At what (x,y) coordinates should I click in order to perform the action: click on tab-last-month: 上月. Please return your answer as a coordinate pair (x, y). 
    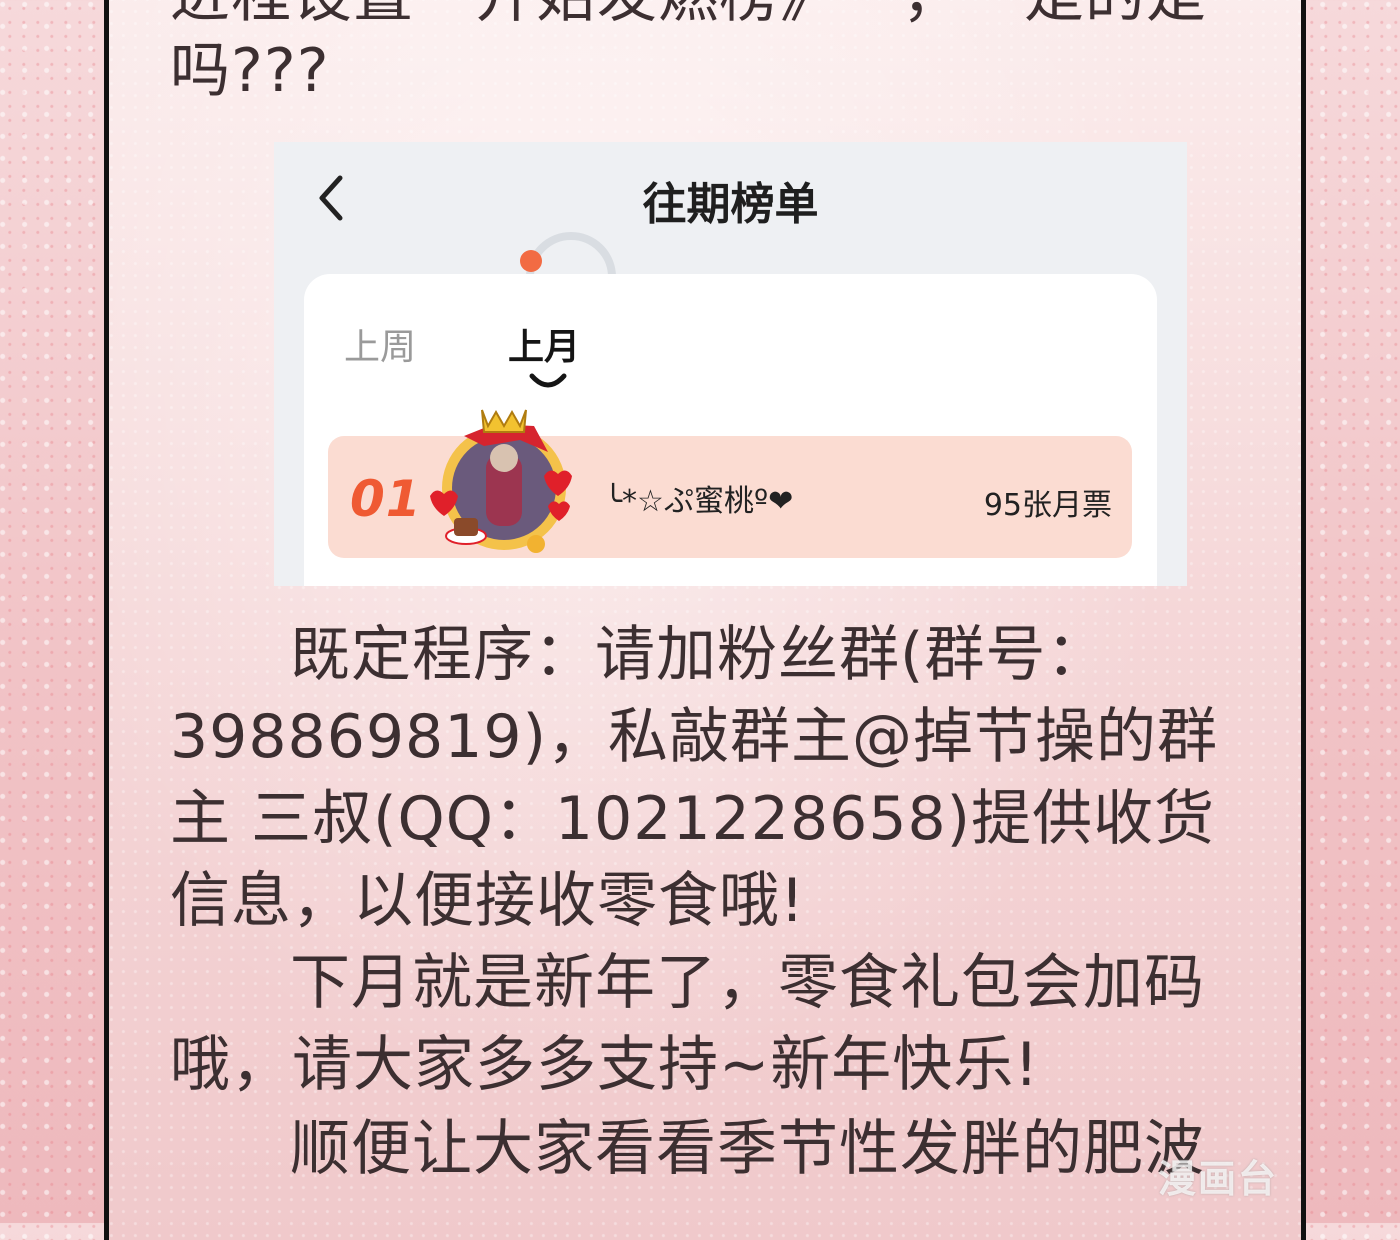
    Looking at the image, I should click on (544, 344).